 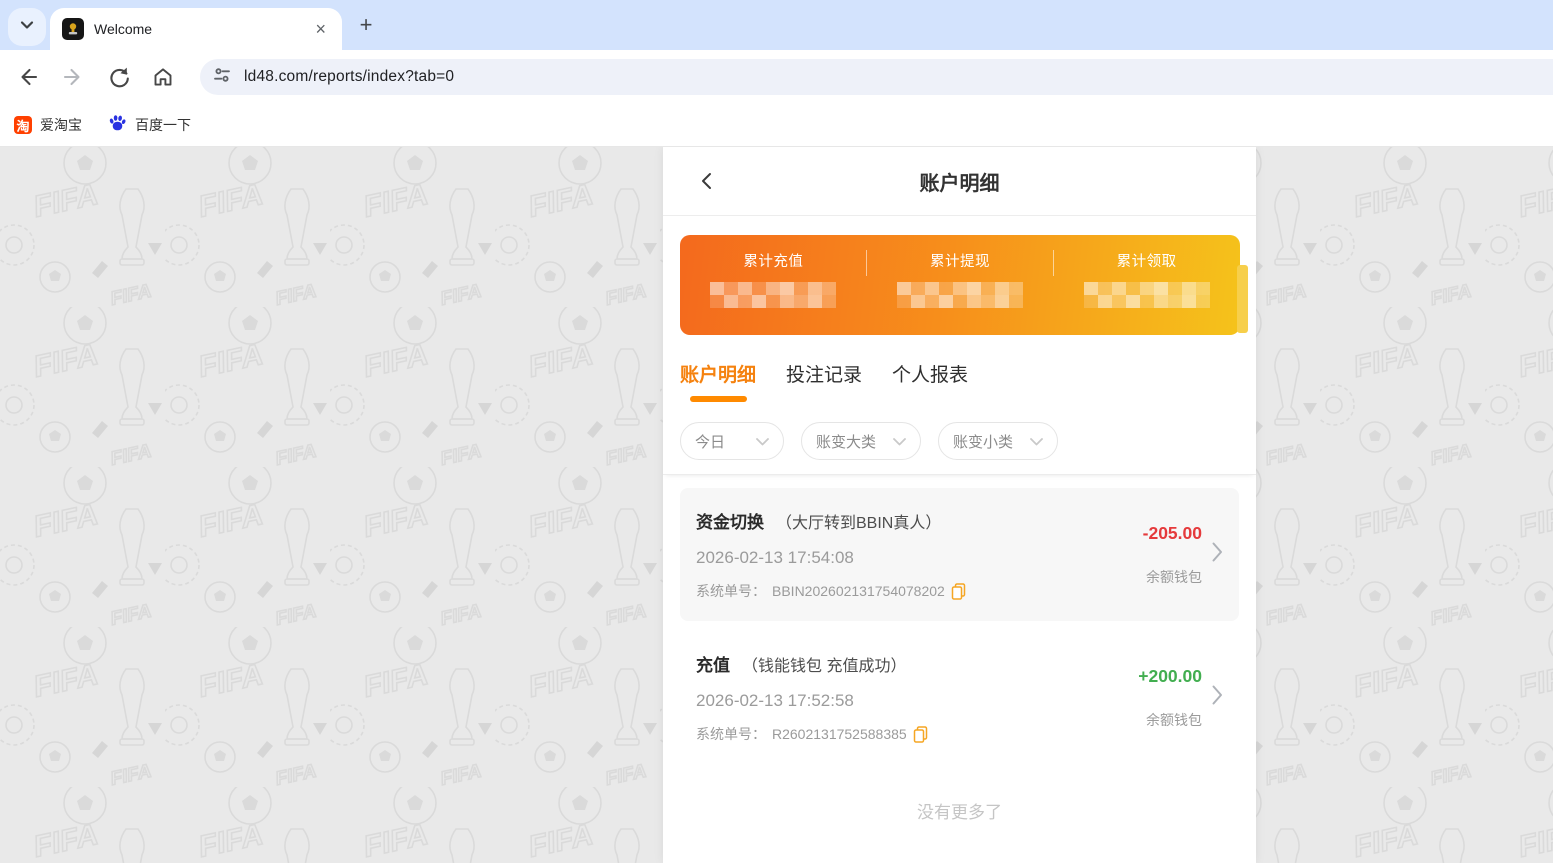 What do you see at coordinates (876, 77) in the screenshot?
I see `address-bar: ld48.com/reports/index?tab=0` at bounding box center [876, 77].